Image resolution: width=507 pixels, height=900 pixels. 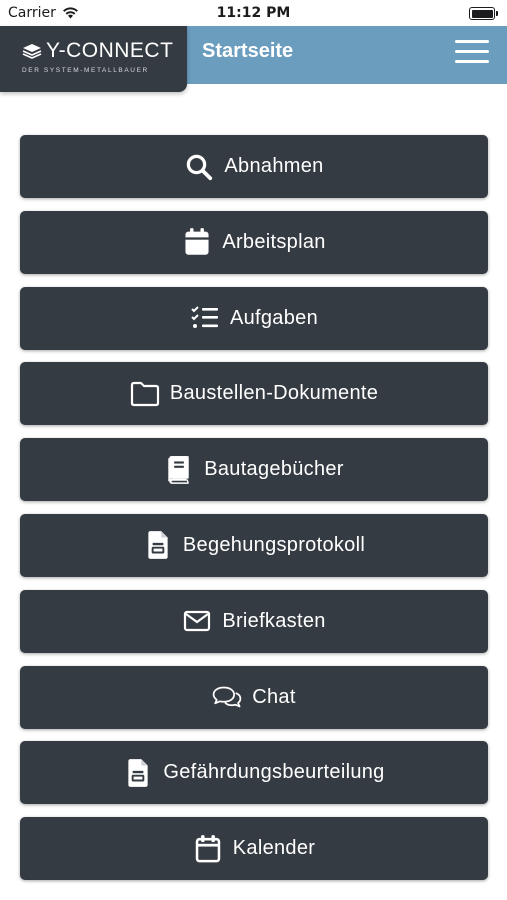 What do you see at coordinates (274, 241) in the screenshot?
I see `arbeitsplan-label: Arbeitsplan` at bounding box center [274, 241].